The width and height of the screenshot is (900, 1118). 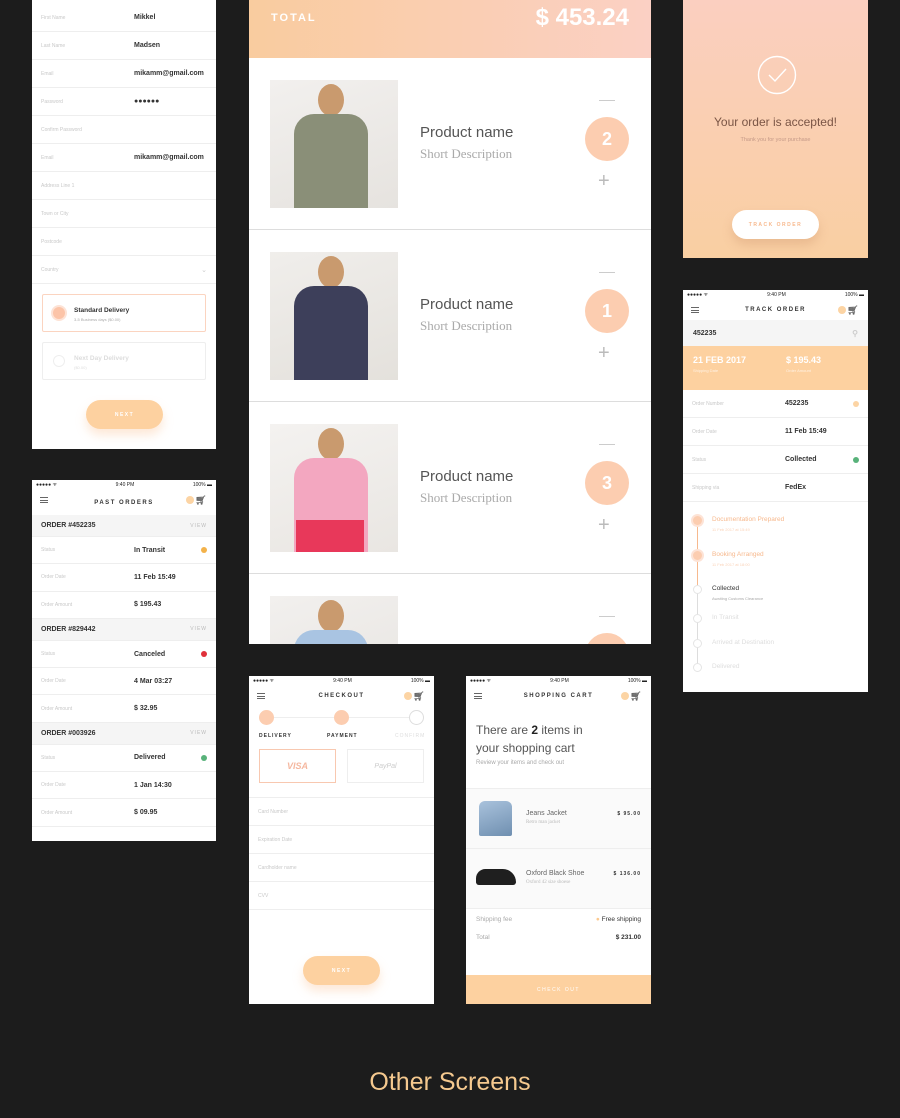 I want to click on order-header: ORDER #829442 VIEW, so click(x=124, y=629).